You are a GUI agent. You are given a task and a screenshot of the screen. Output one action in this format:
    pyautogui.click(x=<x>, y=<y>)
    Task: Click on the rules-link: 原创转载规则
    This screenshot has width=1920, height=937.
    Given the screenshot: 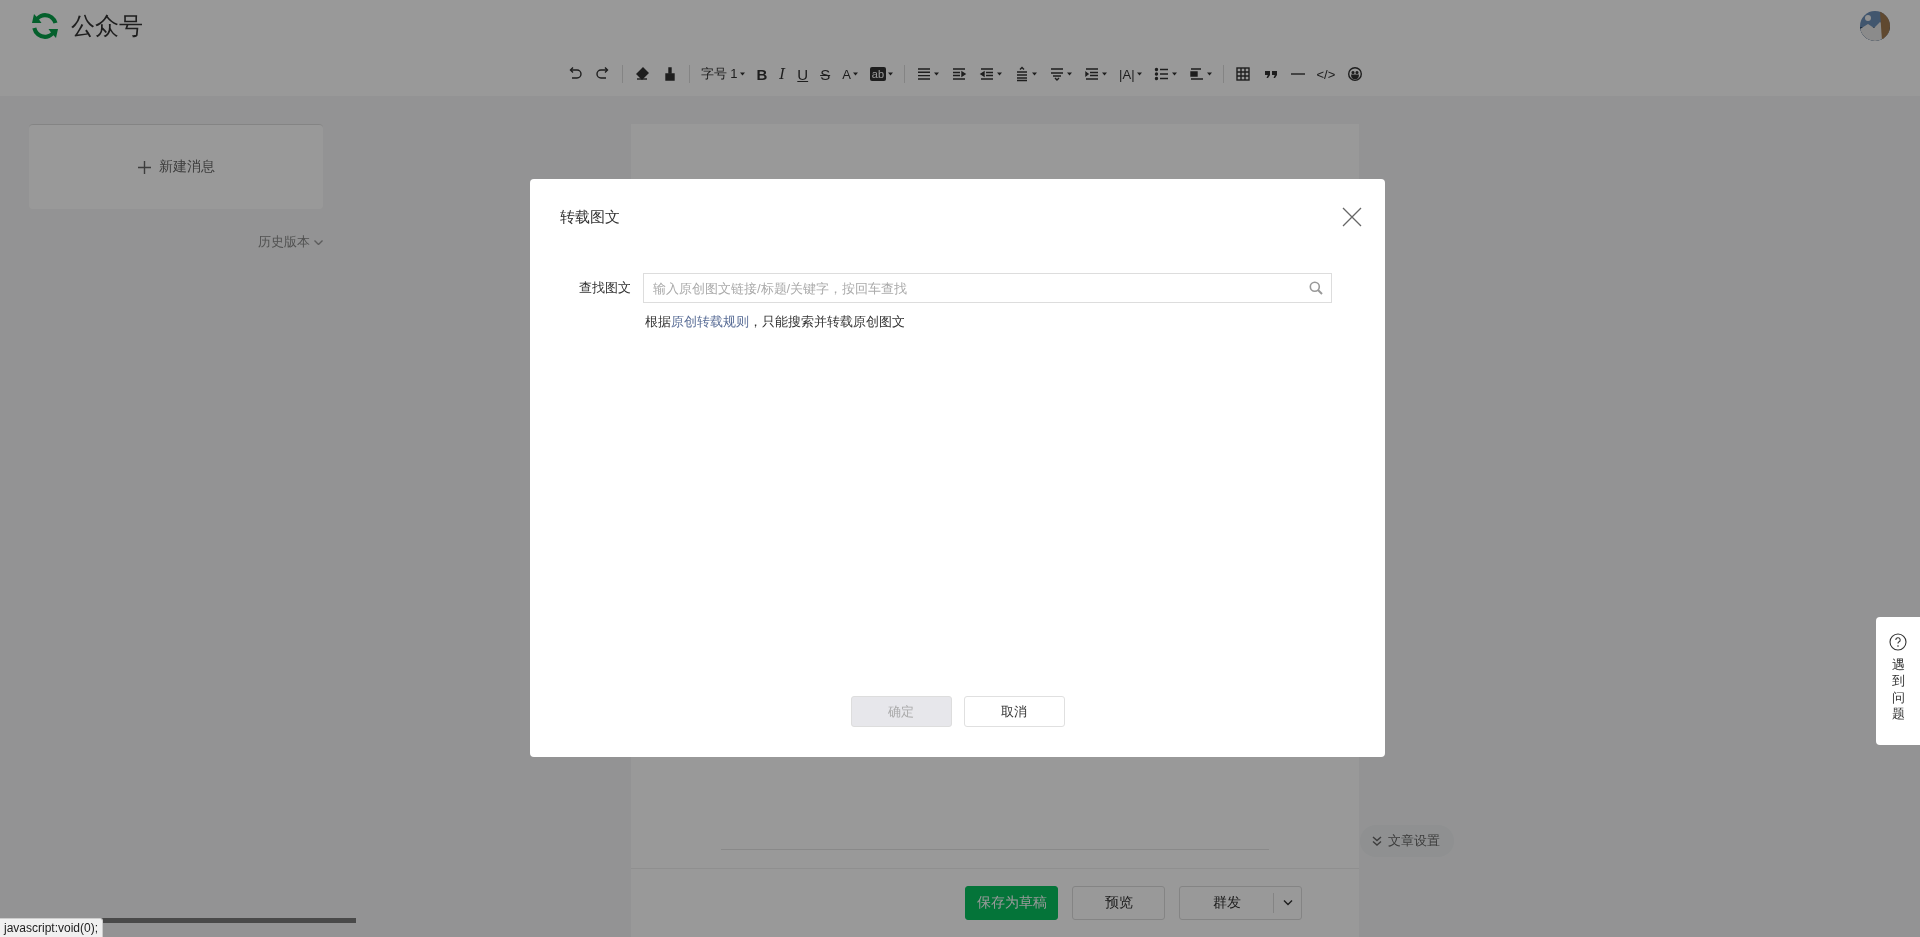 What is the action you would take?
    pyautogui.click(x=710, y=321)
    